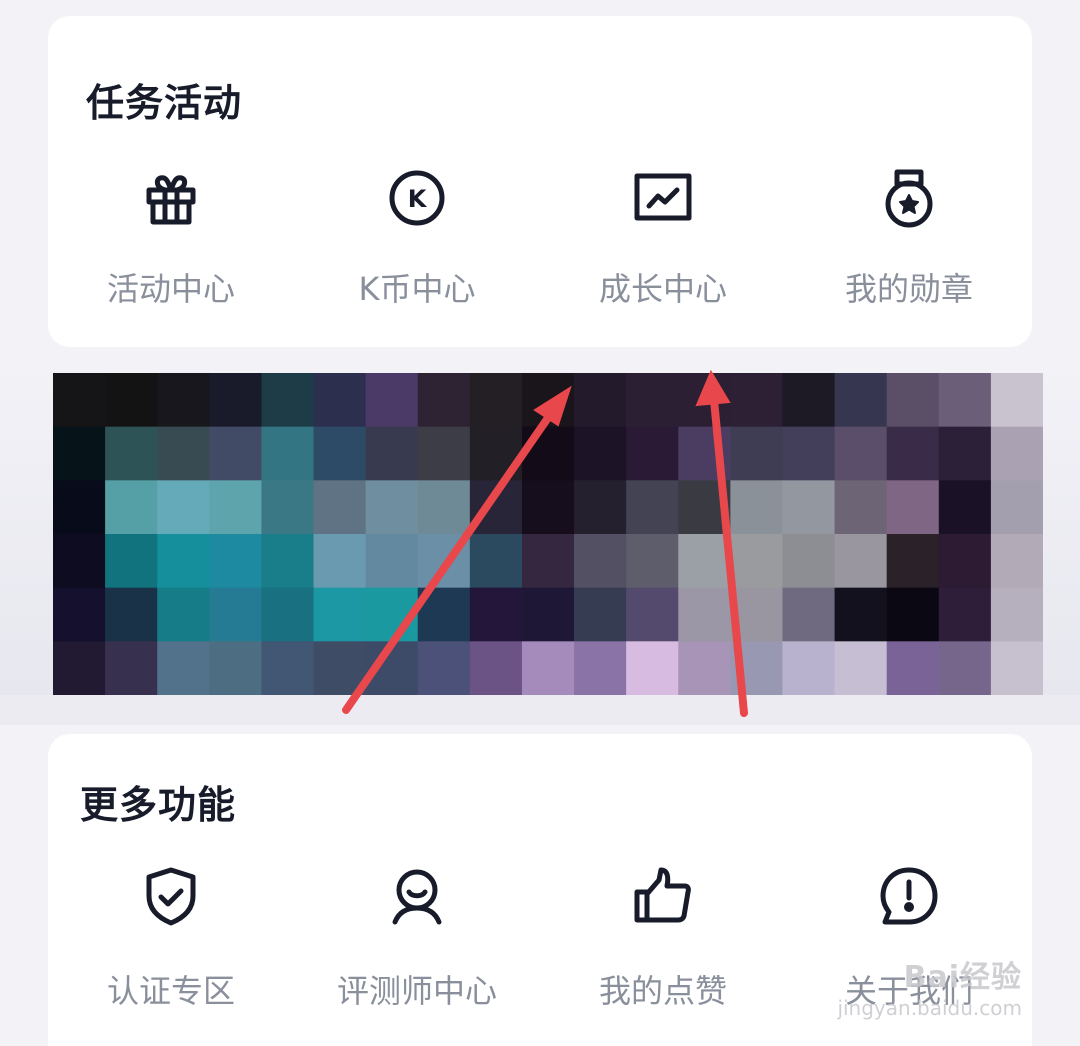 The image size is (1080, 1046). I want to click on reviewer-icon, so click(417, 896).